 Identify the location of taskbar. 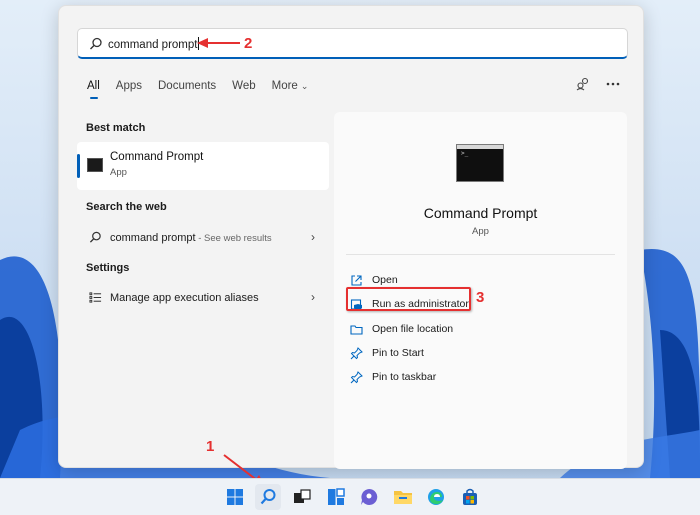
(350, 496).